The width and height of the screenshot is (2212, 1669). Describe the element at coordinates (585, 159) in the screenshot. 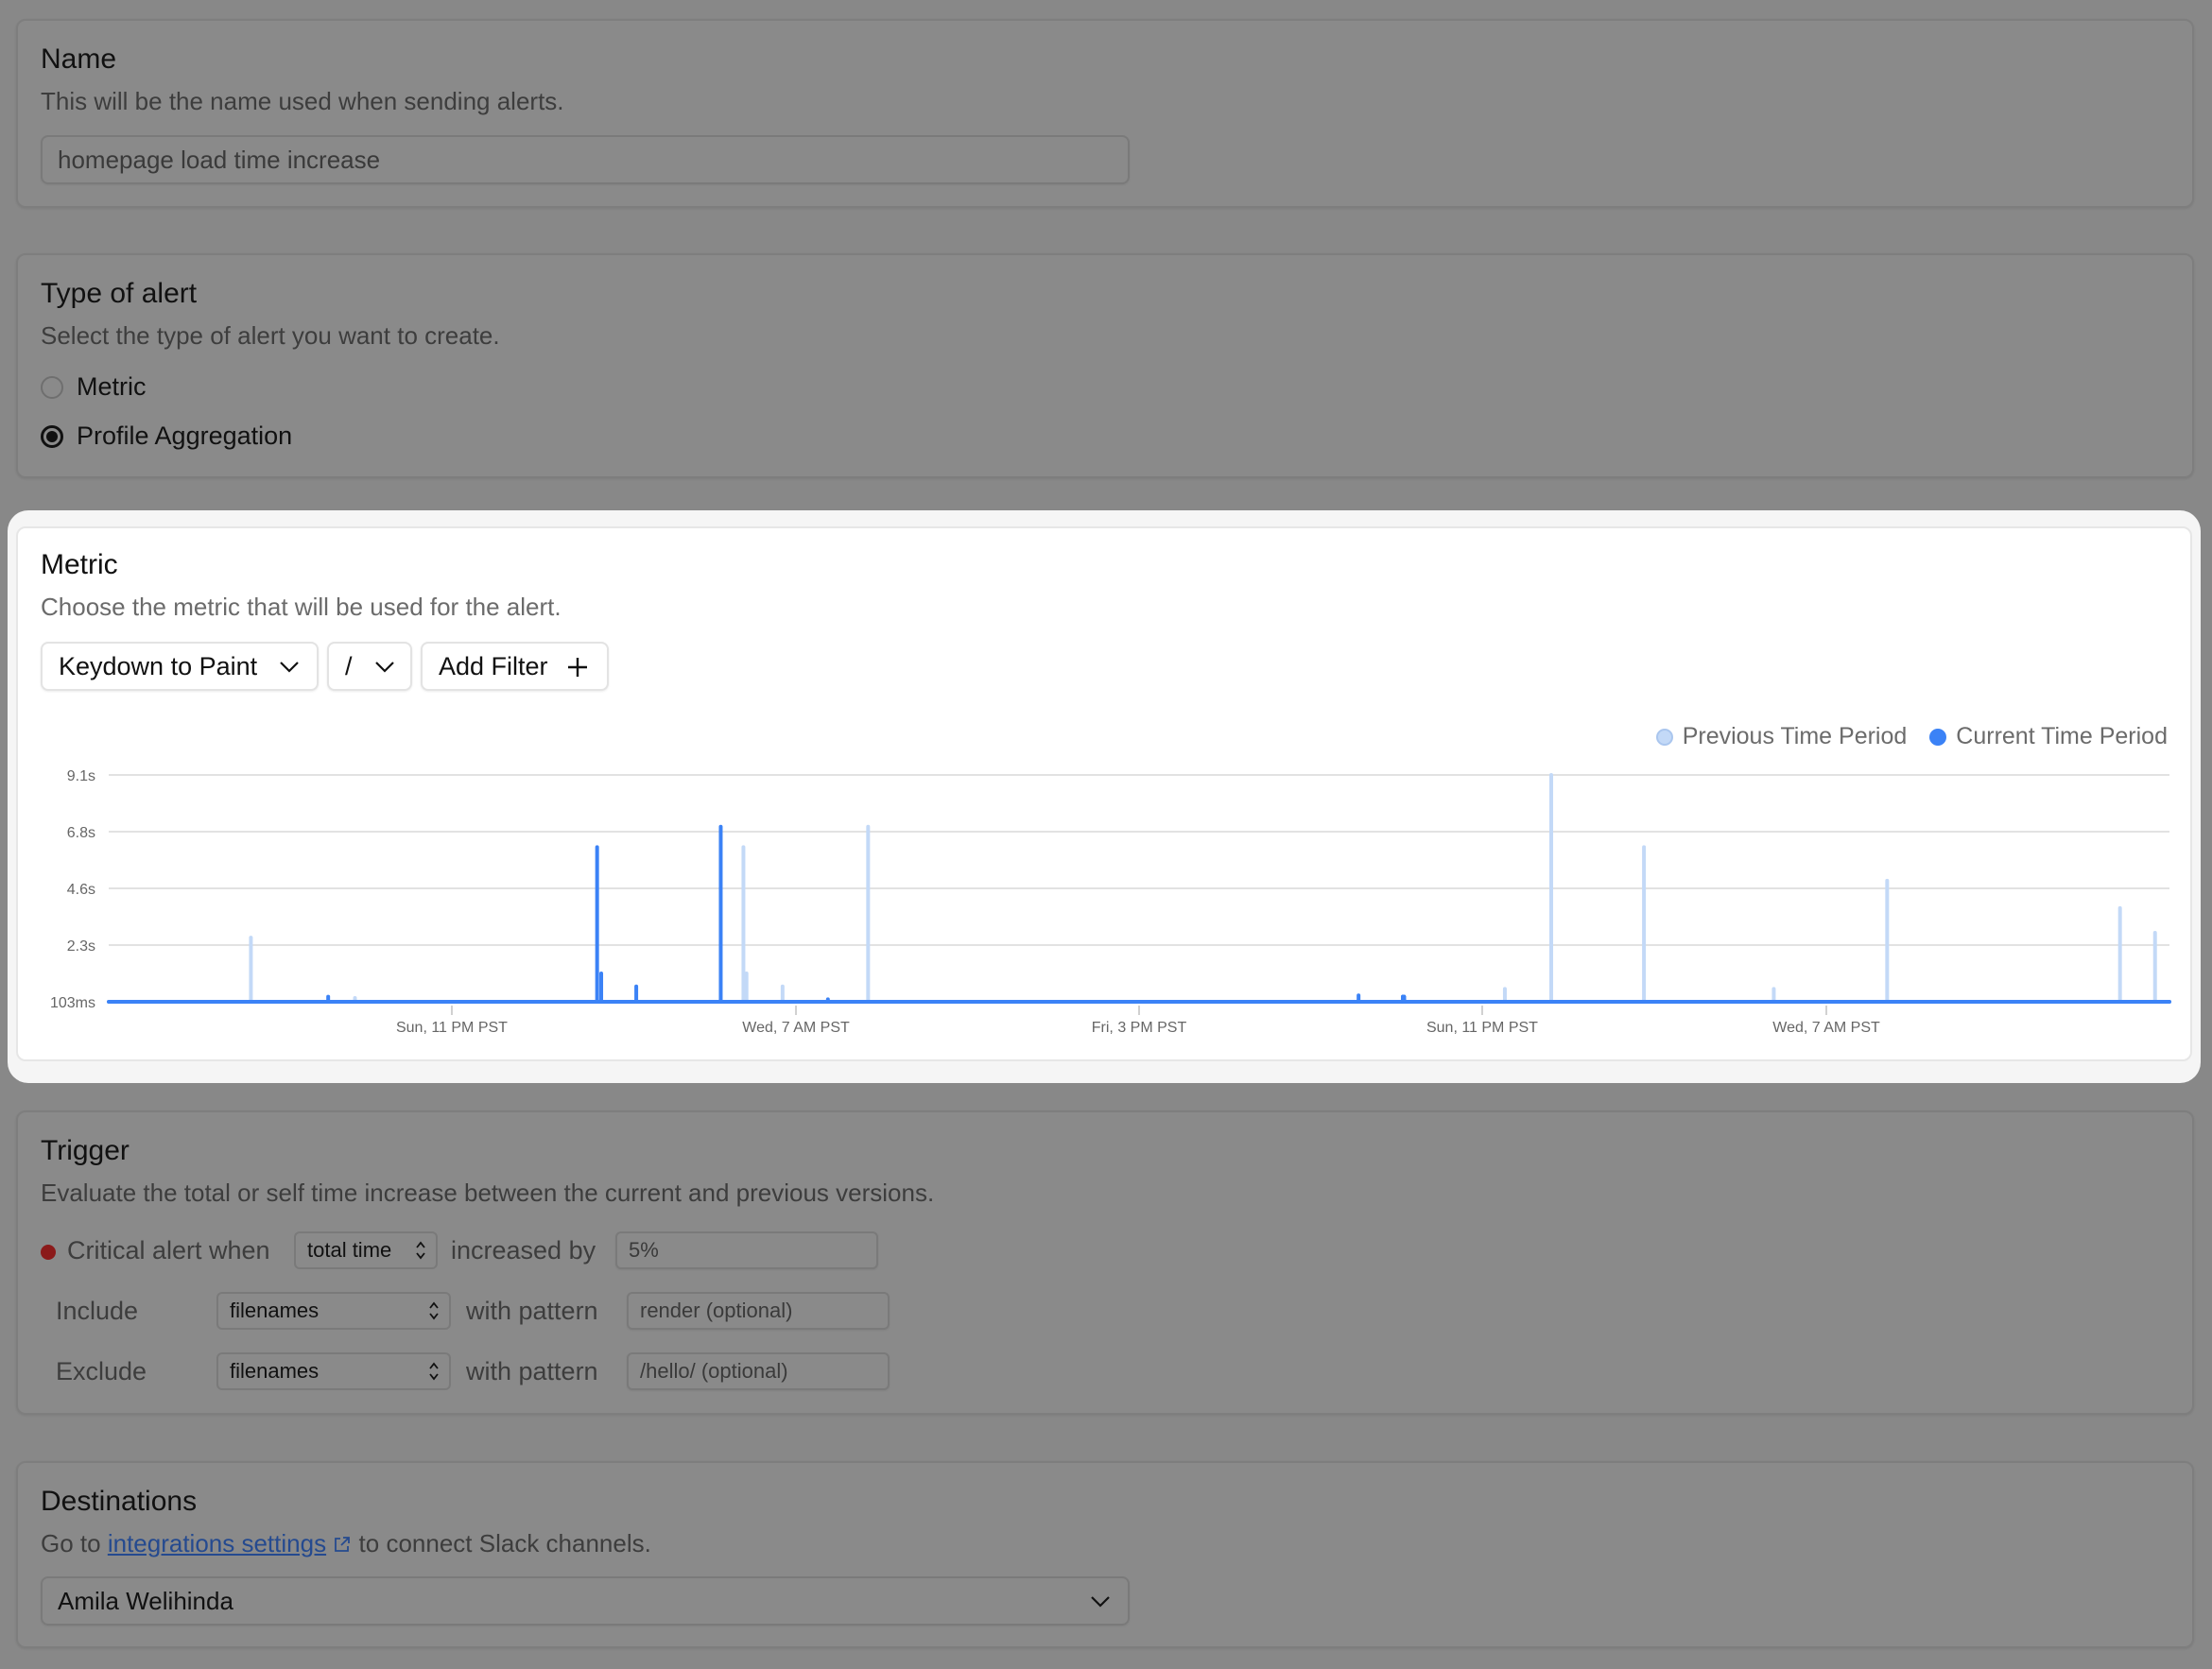

I see `alert-name-input: homepage load time increase` at that location.